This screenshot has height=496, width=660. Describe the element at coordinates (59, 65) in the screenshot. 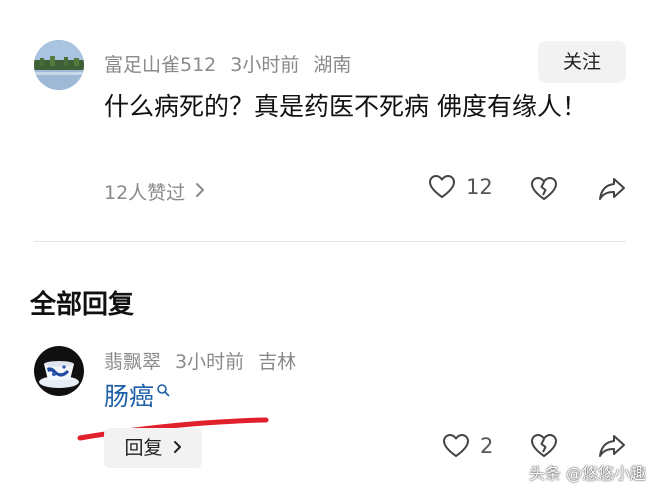

I see `user-avatar` at that location.